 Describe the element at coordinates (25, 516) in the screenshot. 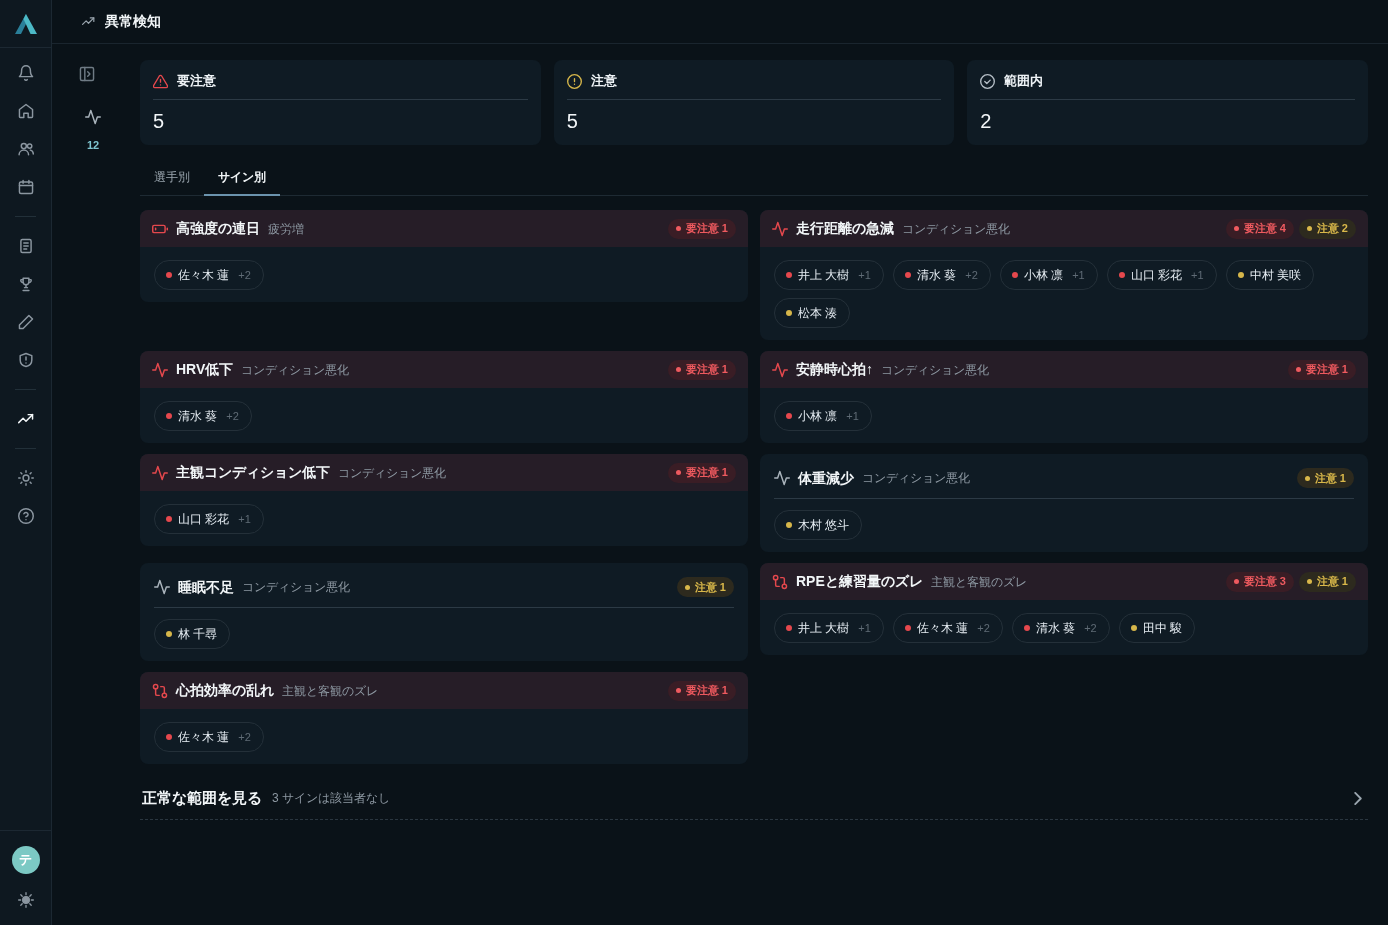

I see `help-icon` at that location.